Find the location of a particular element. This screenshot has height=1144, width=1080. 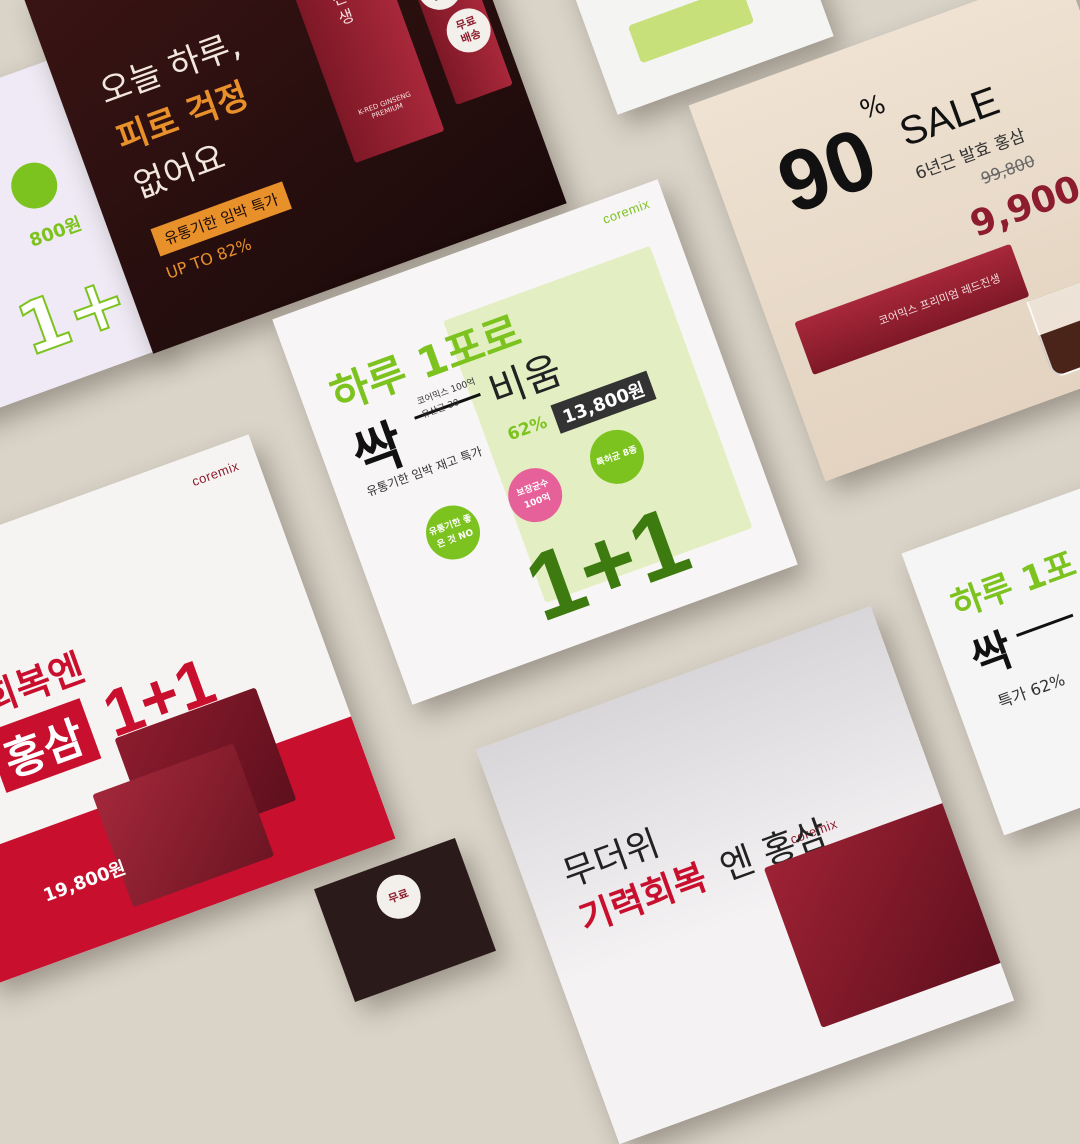

sale-product-stick: 코어믹스 프리미엄 레드진생 is located at coordinates (912, 309).